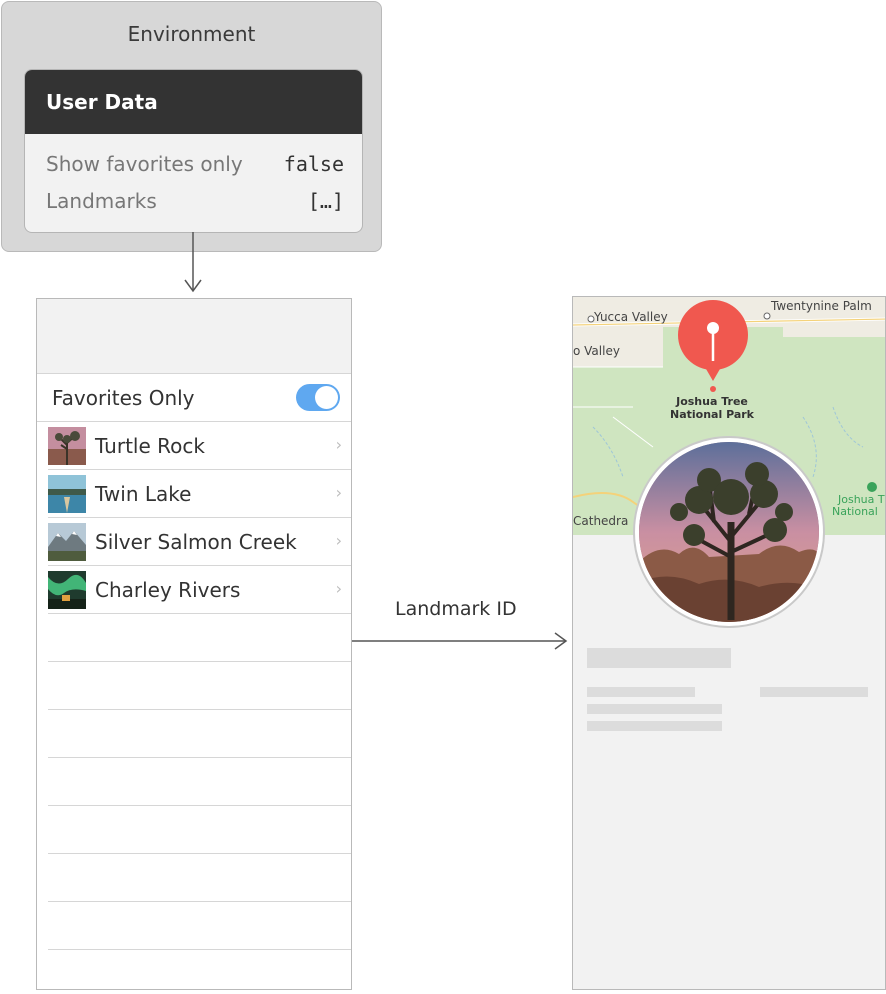 The width and height of the screenshot is (886, 994). Describe the element at coordinates (712, 414) in the screenshot. I see `map-pin-label-line2: National Park` at that location.